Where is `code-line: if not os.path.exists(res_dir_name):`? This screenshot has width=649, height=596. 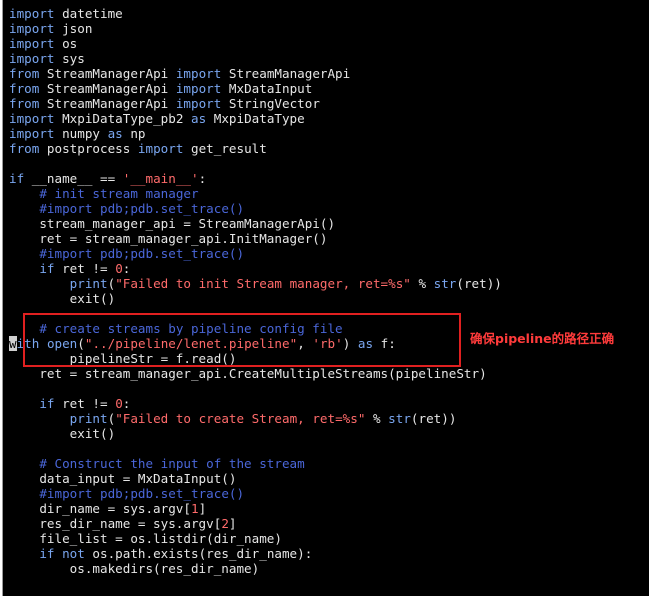 code-line: if not os.path.exists(res_dir_name): is located at coordinates (255, 553).